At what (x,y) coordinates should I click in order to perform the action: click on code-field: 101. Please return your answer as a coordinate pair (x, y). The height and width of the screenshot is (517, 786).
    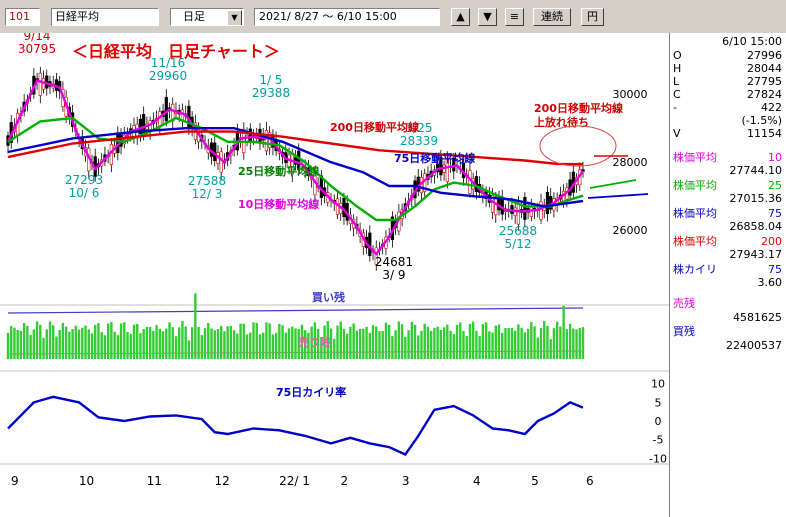
    Looking at the image, I should click on (22, 17).